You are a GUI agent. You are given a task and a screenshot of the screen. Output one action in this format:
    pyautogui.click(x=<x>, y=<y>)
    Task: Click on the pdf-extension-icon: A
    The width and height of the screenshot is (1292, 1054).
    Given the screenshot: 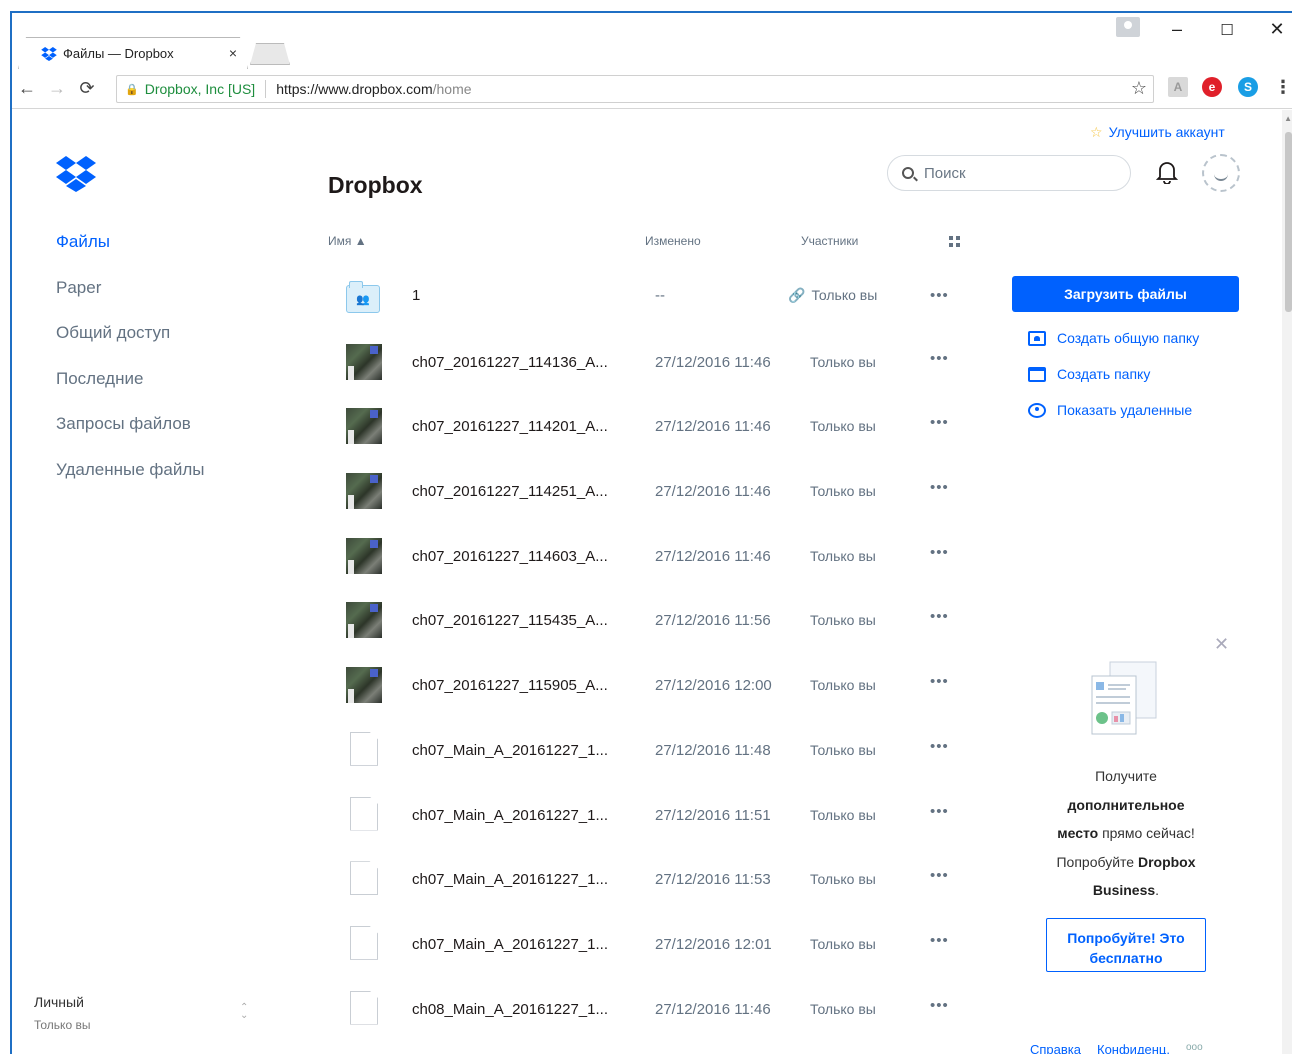 What is the action you would take?
    pyautogui.click(x=1178, y=87)
    